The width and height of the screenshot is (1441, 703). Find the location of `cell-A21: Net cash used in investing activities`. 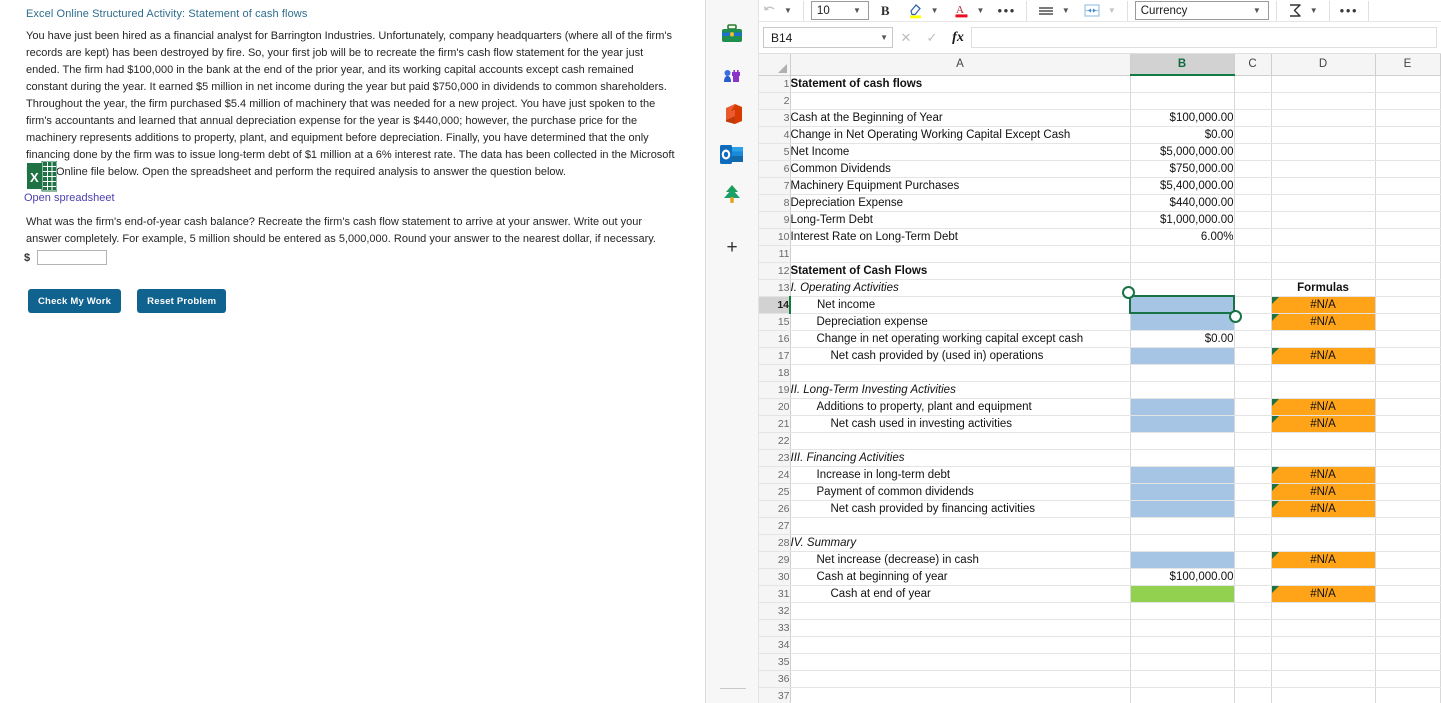

cell-A21: Net cash used in investing activities is located at coordinates (960, 424).